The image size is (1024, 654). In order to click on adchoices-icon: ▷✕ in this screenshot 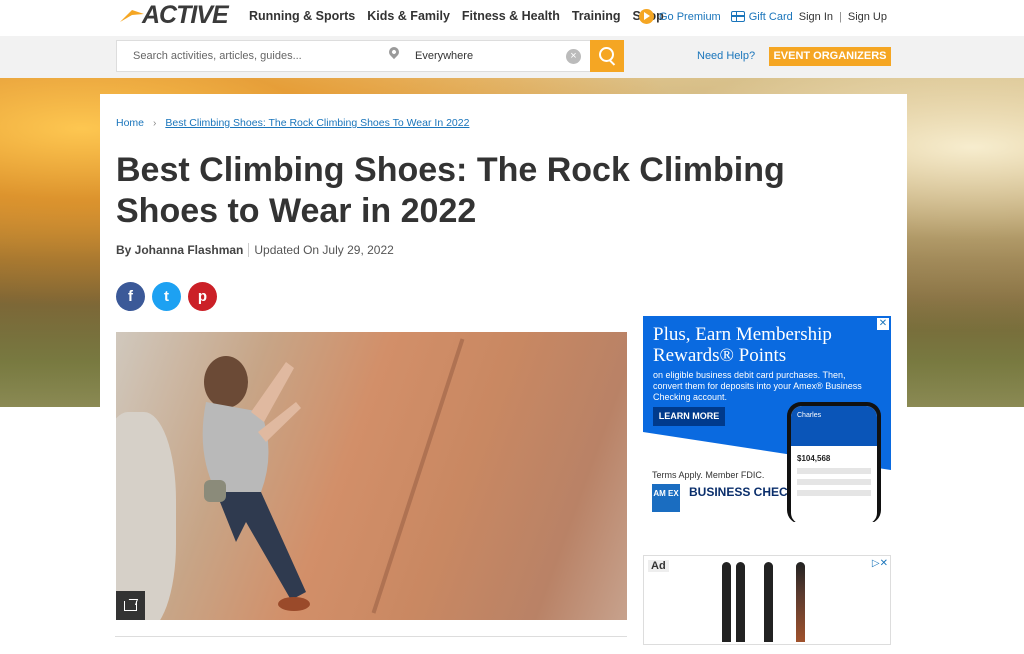, I will do `click(880, 563)`.